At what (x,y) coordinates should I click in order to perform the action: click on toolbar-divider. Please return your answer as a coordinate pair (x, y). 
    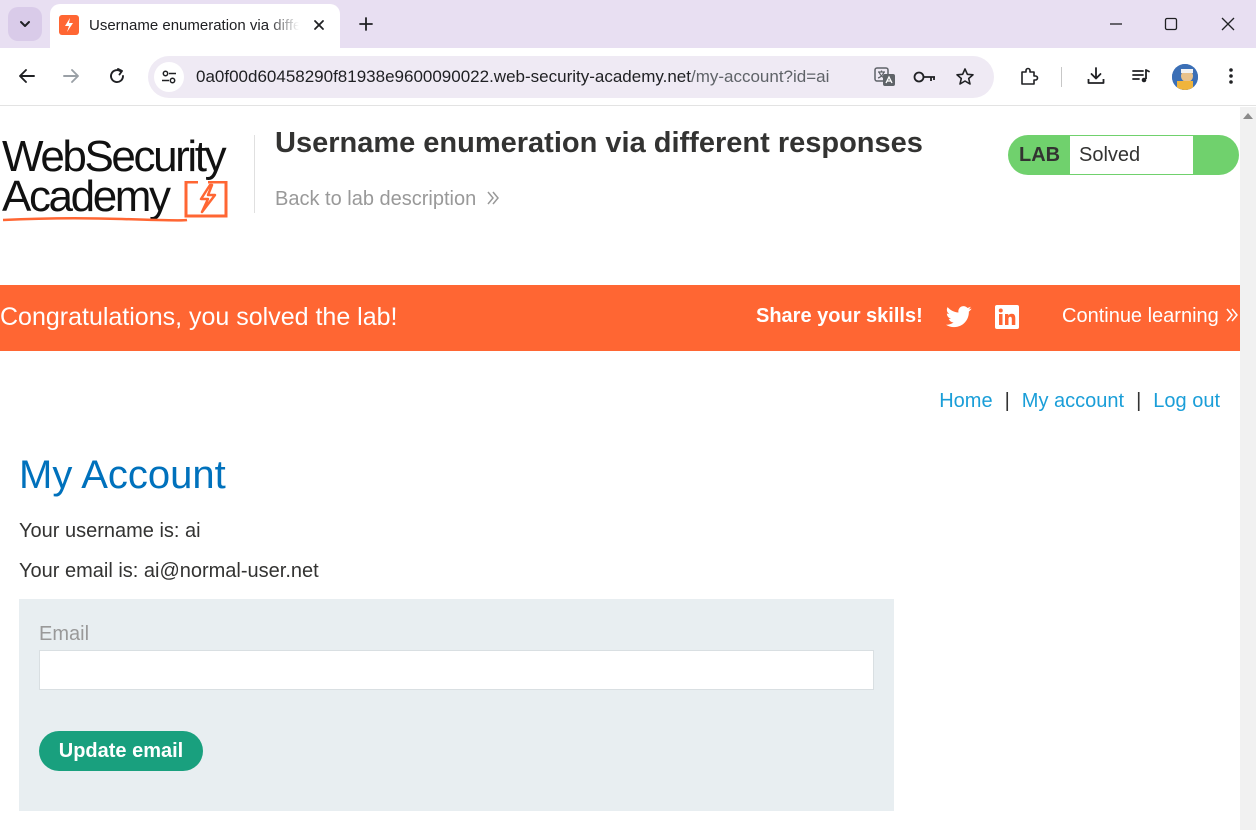
    Looking at the image, I should click on (1061, 77).